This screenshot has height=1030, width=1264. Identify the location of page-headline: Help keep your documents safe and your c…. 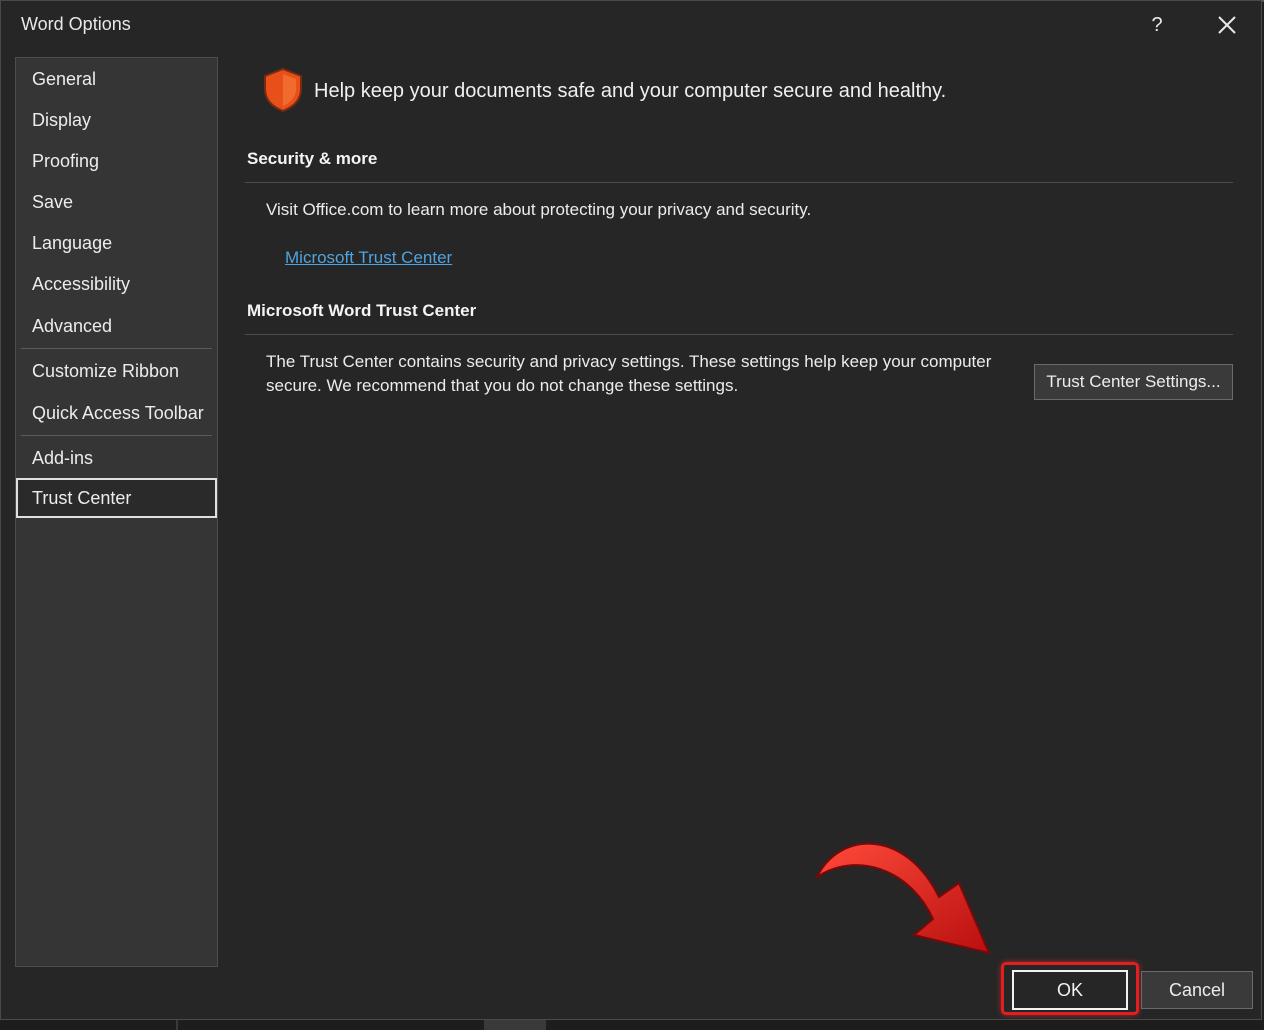
(630, 91).